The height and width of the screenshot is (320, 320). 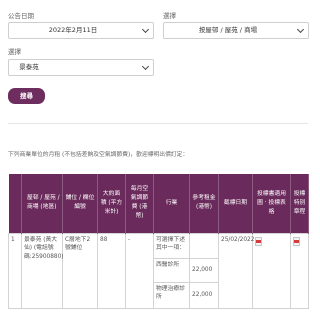 I want to click on option-select: 按屋邨 / 屋苑 / 商場, so click(x=236, y=30).